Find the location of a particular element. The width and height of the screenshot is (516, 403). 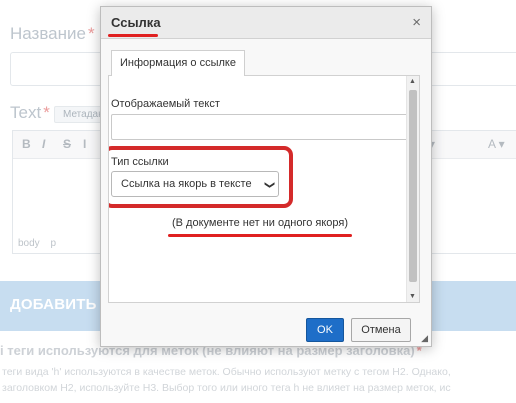

scroll-down-icon: ▼ is located at coordinates (412, 296).